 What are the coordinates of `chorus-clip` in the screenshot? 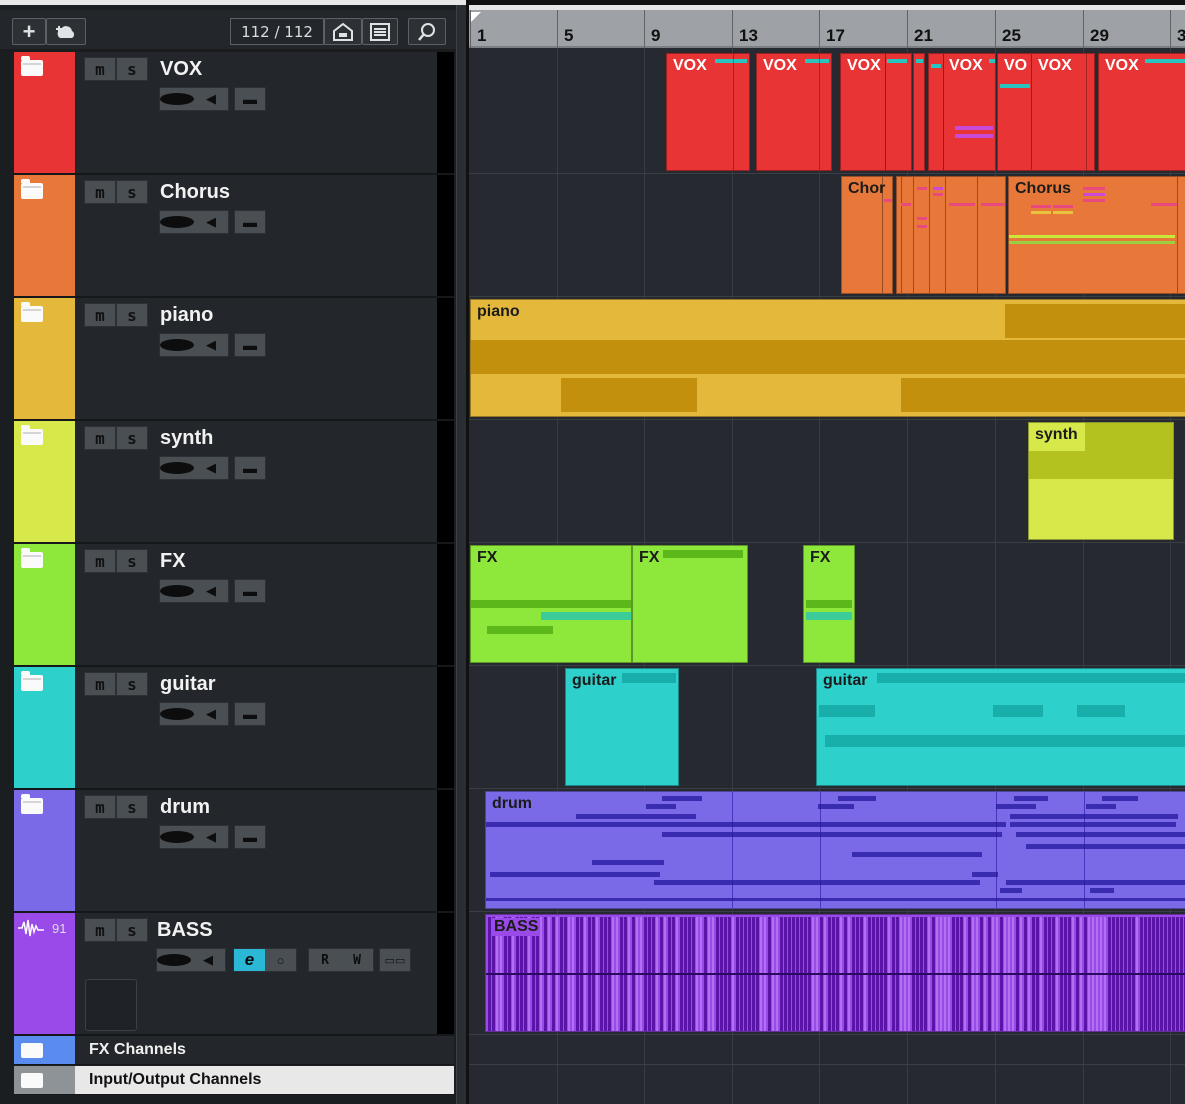 It's located at (951, 235).